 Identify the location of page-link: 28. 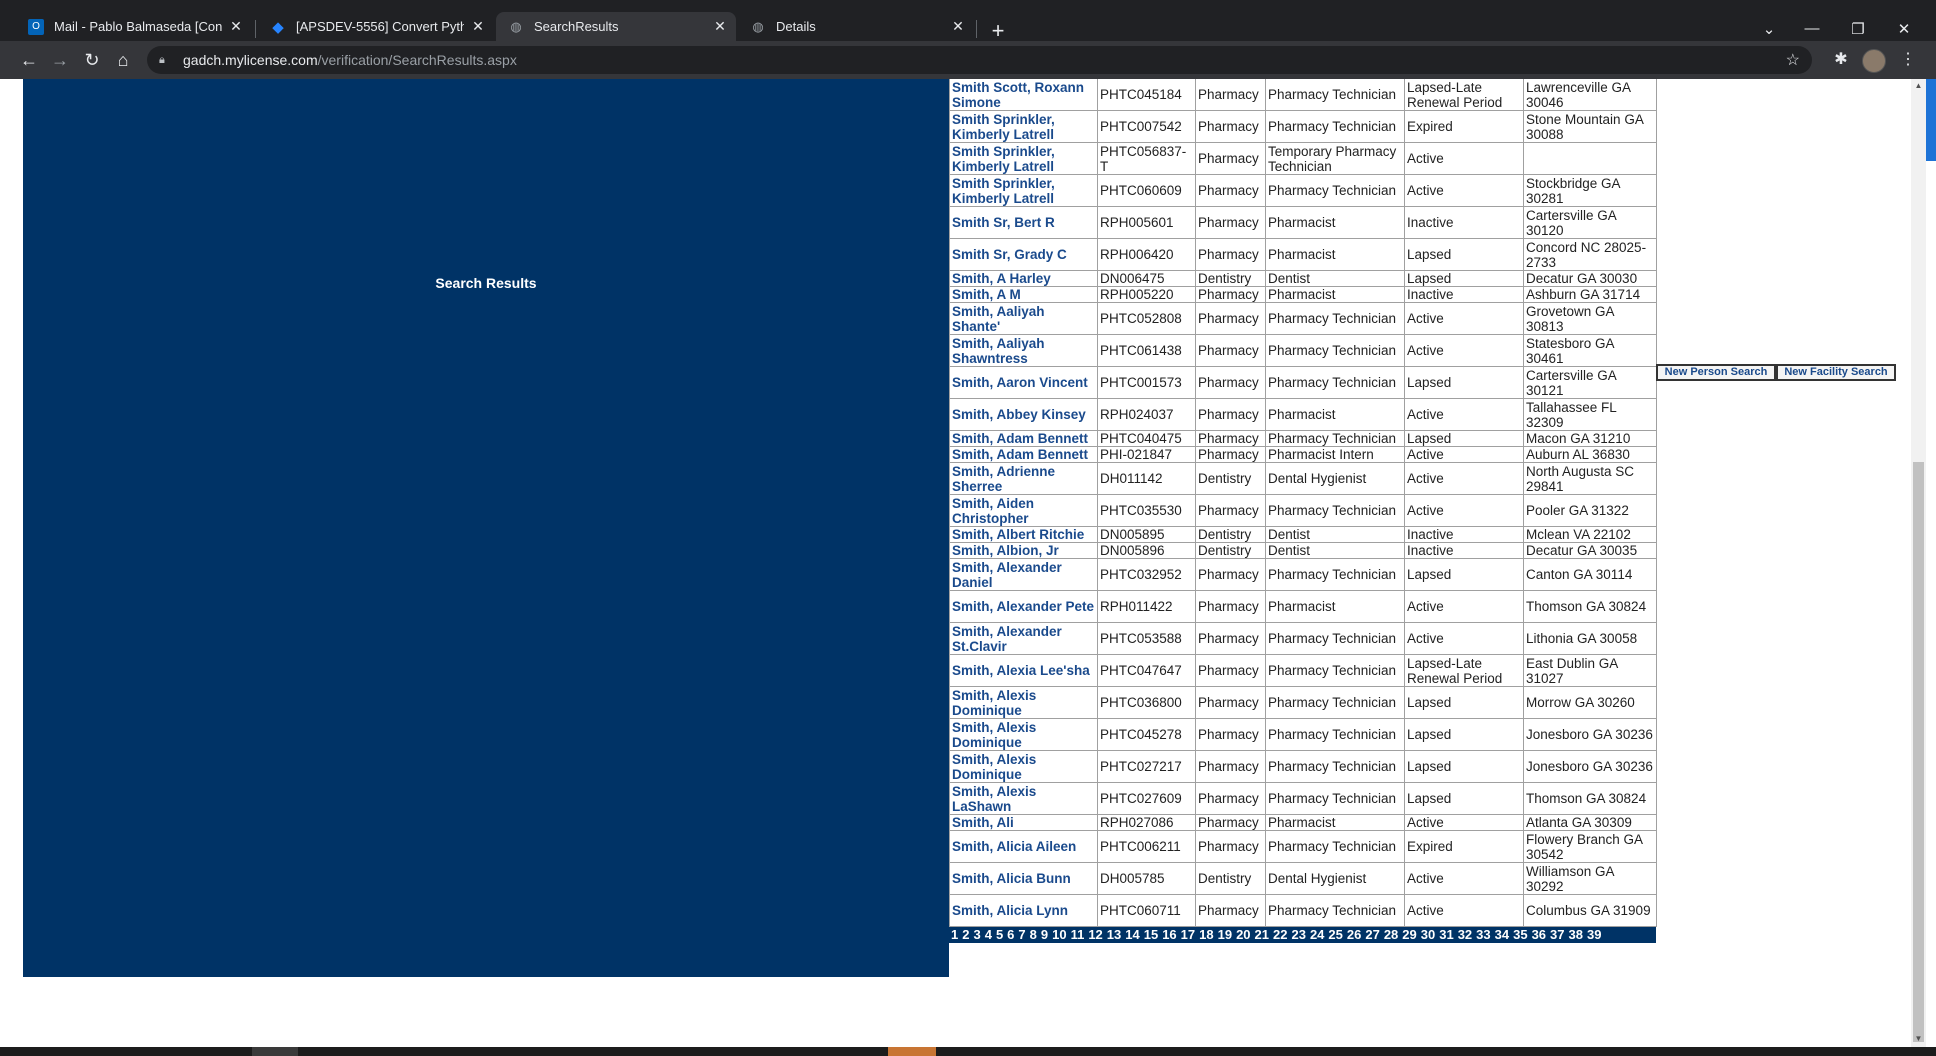
(1391, 934).